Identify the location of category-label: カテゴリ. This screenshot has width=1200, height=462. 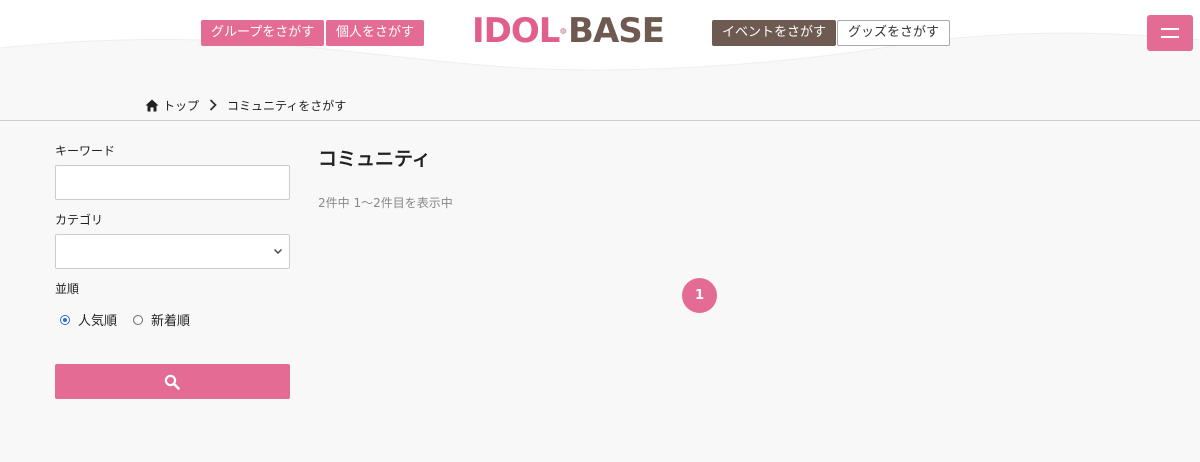
(79, 220).